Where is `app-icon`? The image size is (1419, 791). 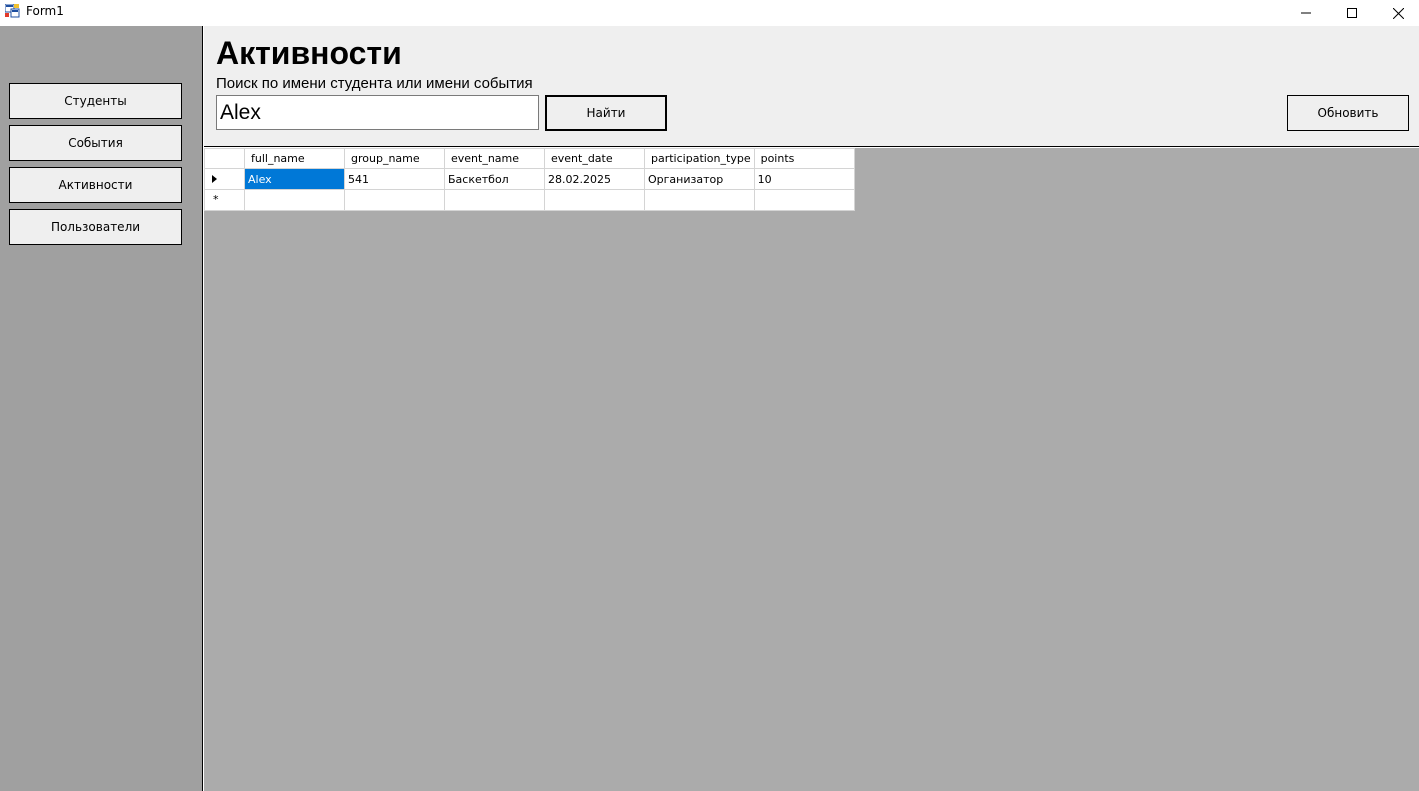
app-icon is located at coordinates (12, 10).